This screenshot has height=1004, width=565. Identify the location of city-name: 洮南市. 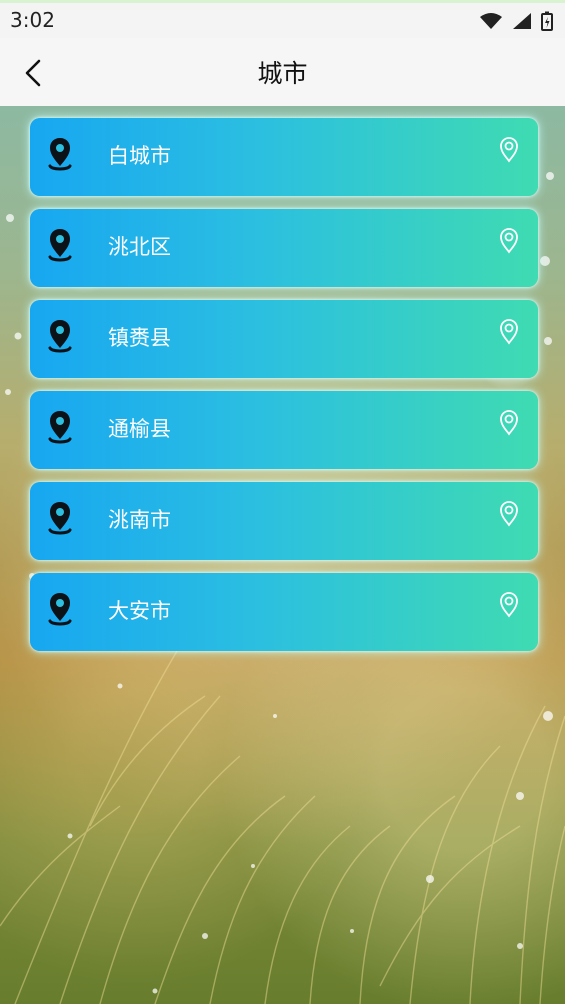
(139, 520).